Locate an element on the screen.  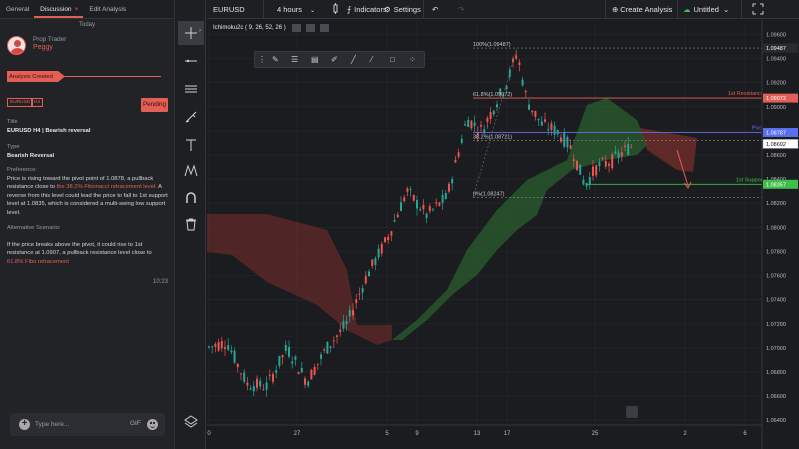
marker-icon: ✐ is located at coordinates (334, 59).